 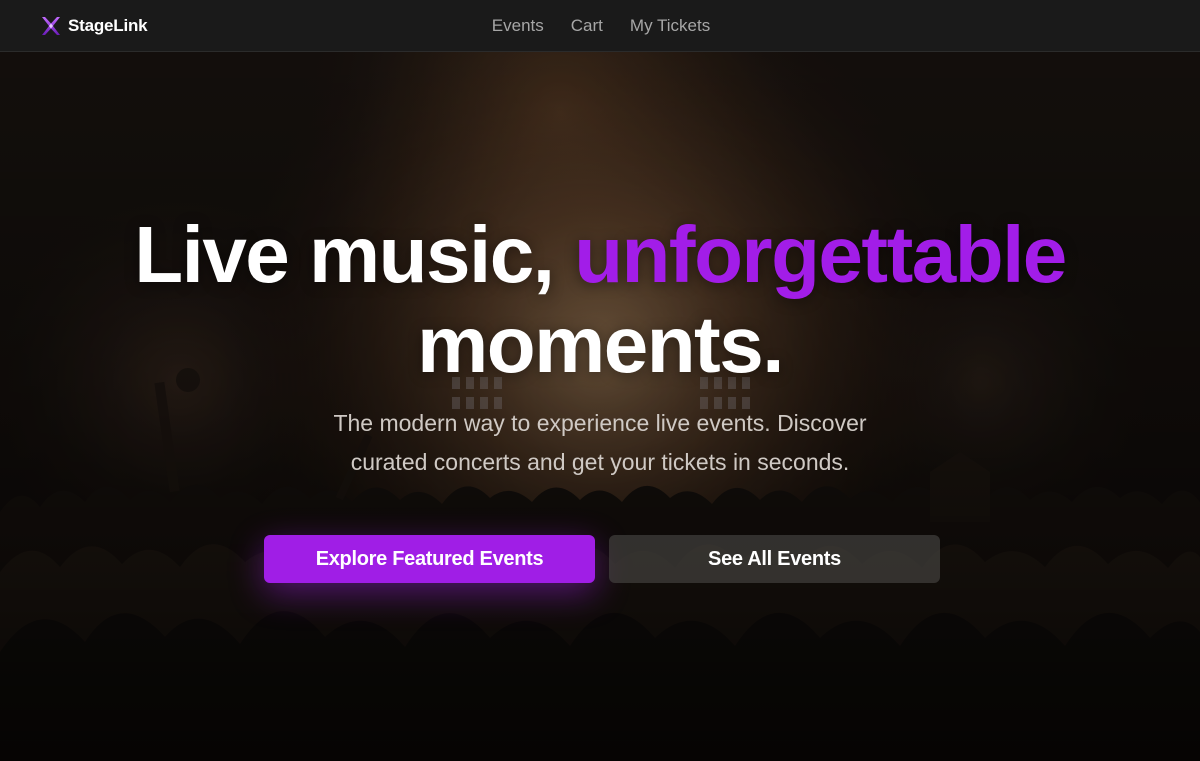 What do you see at coordinates (587, 26) in the screenshot?
I see `nav-link-cart: Cart` at bounding box center [587, 26].